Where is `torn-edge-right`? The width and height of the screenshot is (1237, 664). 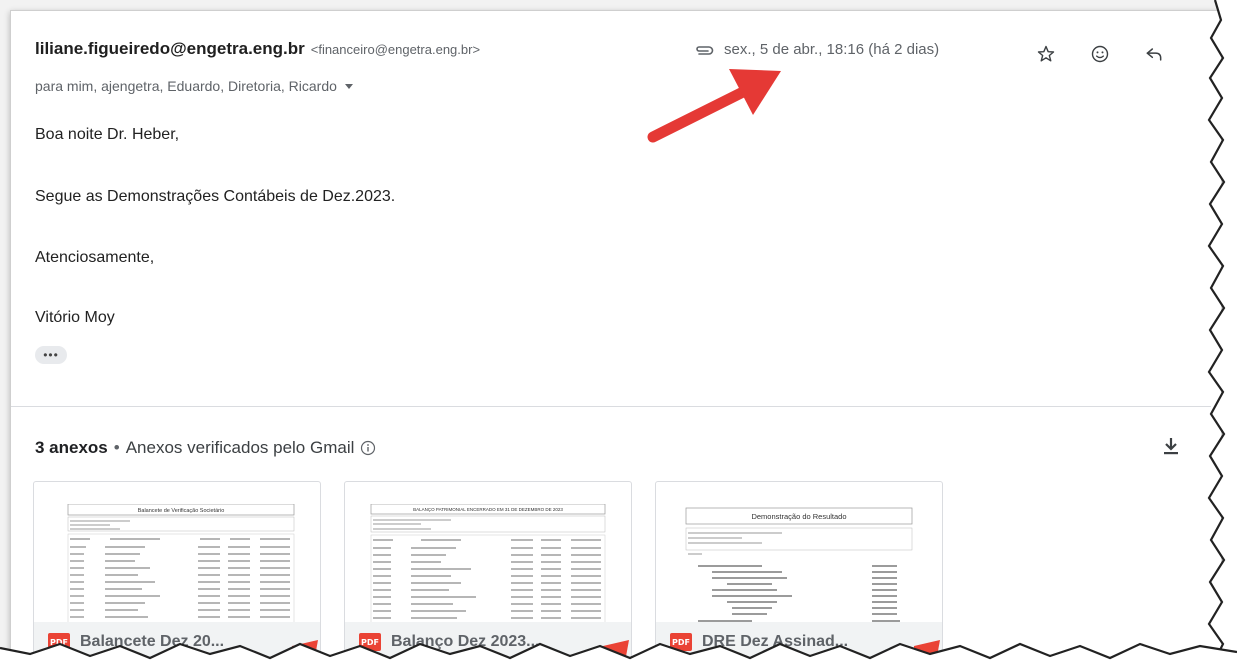 torn-edge-right is located at coordinates (1222, 332).